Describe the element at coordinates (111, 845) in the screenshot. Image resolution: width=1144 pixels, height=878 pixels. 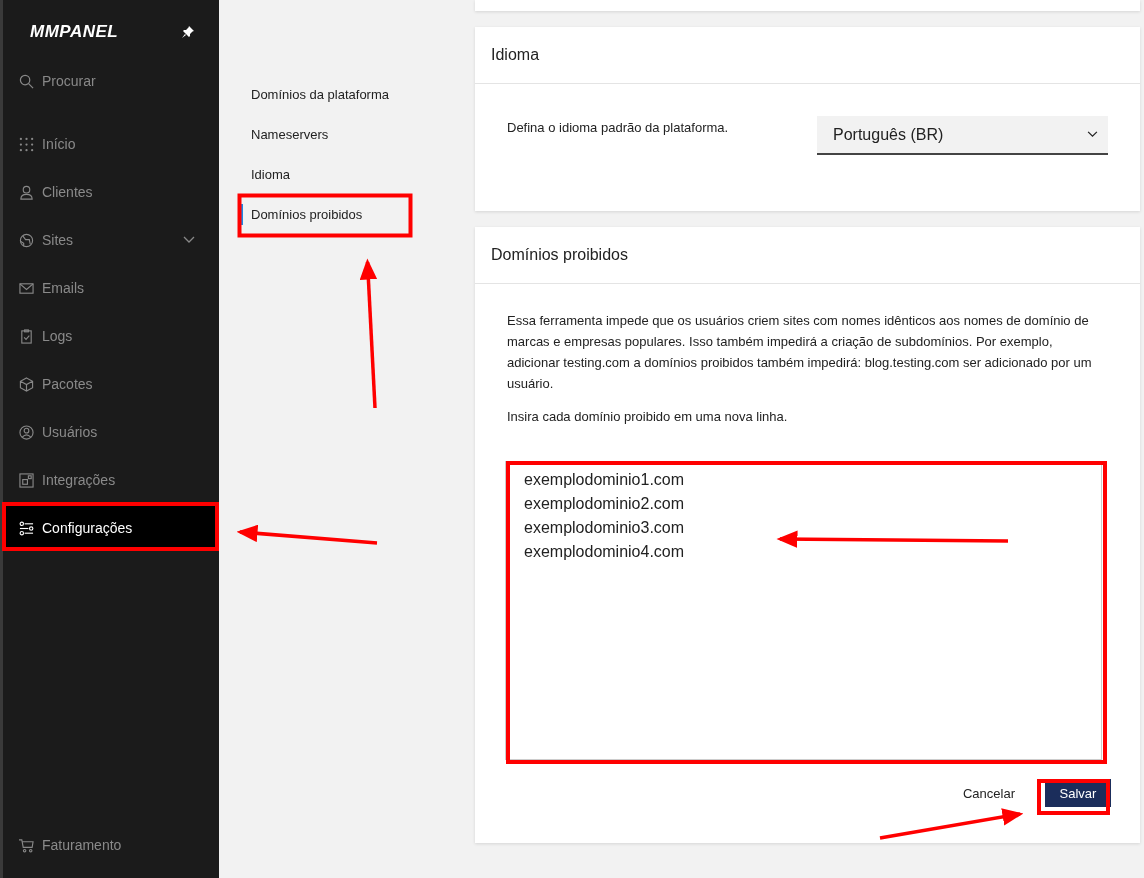
I see `sidebar-item: Faturamento` at that location.